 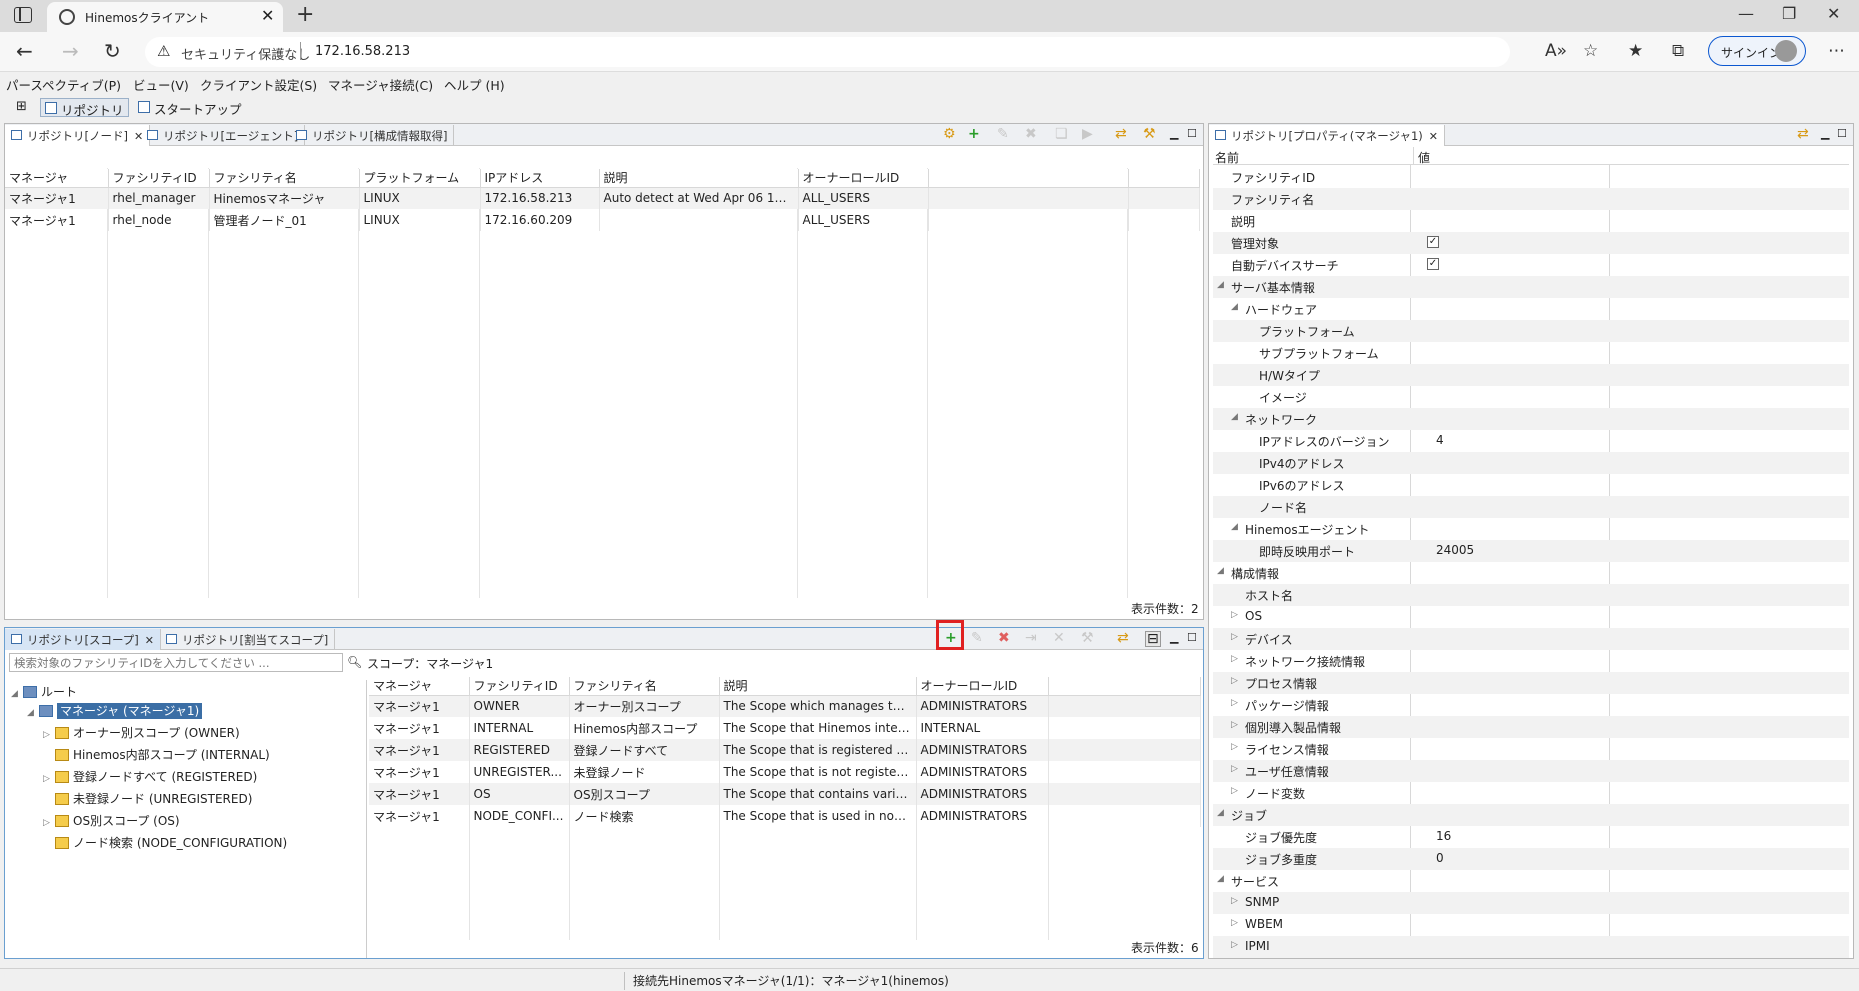 I want to click on tree-item-manager: ◢ マネージャ (マネージャ1), so click(x=115, y=712).